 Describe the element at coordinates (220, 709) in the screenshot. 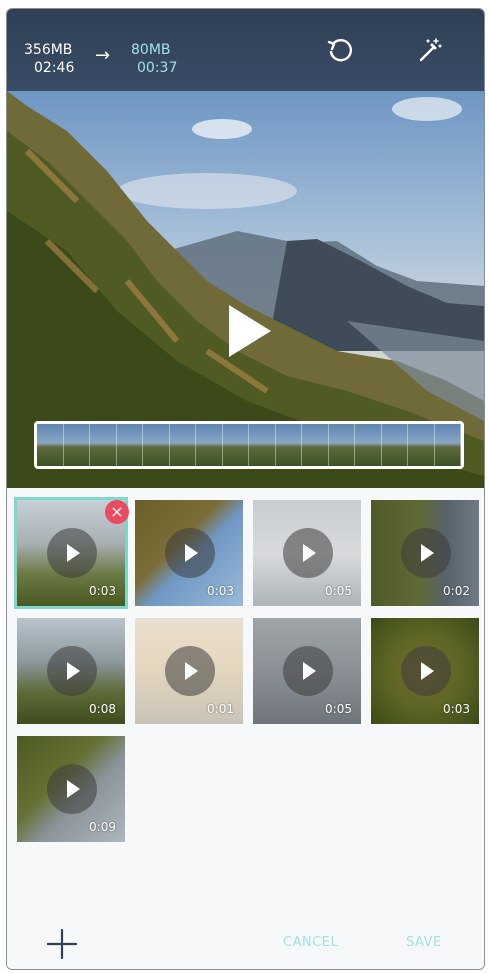

I see `clip-duration: 0:01` at that location.